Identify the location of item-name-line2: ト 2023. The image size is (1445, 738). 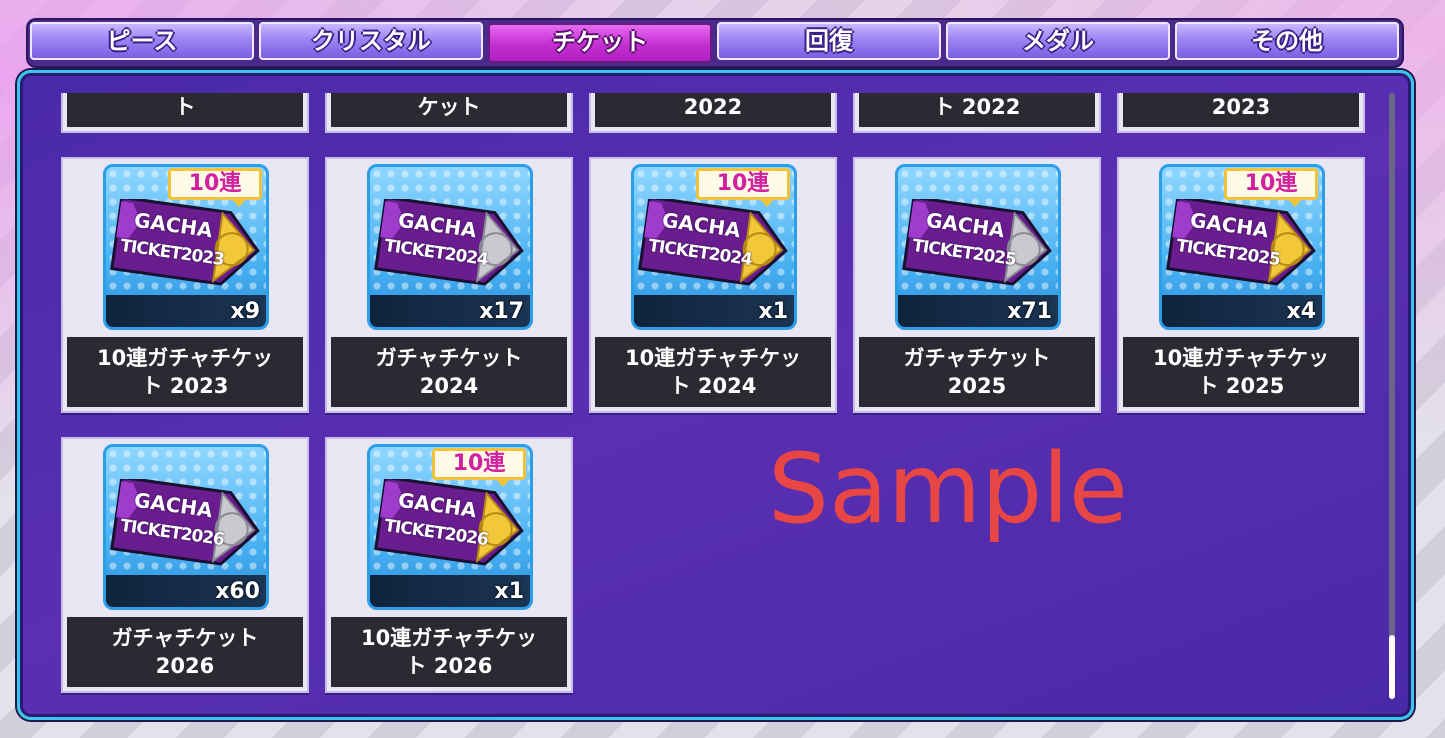
(185, 386).